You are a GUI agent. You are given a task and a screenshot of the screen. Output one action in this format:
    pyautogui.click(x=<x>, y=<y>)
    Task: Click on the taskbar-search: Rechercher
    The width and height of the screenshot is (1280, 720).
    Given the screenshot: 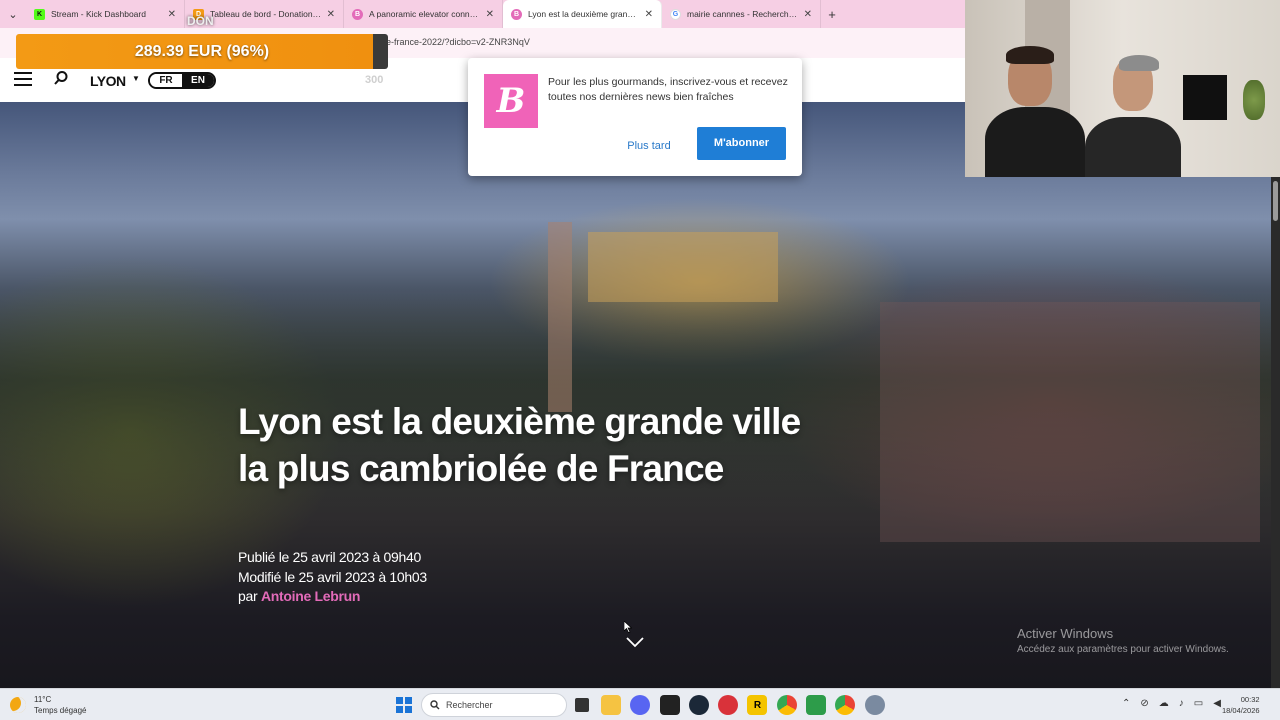 What is the action you would take?
    pyautogui.click(x=494, y=705)
    